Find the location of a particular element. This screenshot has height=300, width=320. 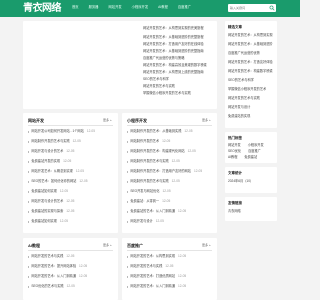

list-item: 网站开发的艺术：从基础到进阶的完整指南 is located at coordinates (175, 51).